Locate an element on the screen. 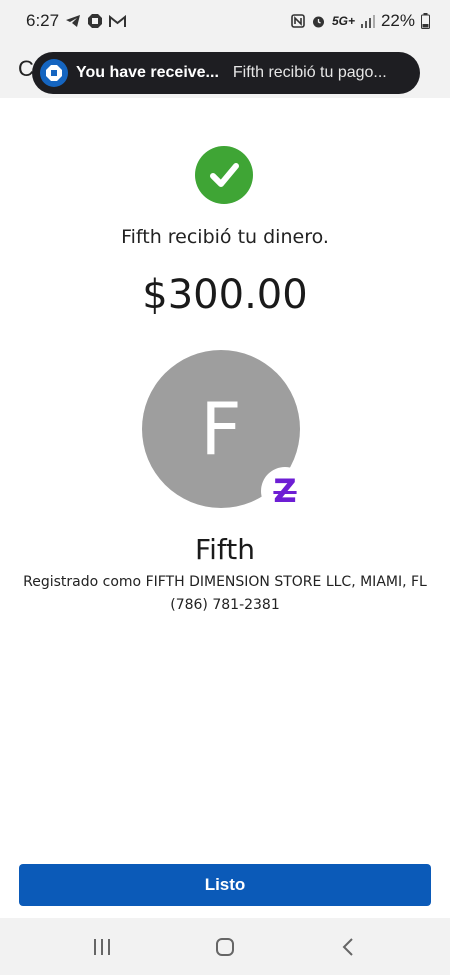 The width and height of the screenshot is (450, 975). done-button: Listo is located at coordinates (225, 885).